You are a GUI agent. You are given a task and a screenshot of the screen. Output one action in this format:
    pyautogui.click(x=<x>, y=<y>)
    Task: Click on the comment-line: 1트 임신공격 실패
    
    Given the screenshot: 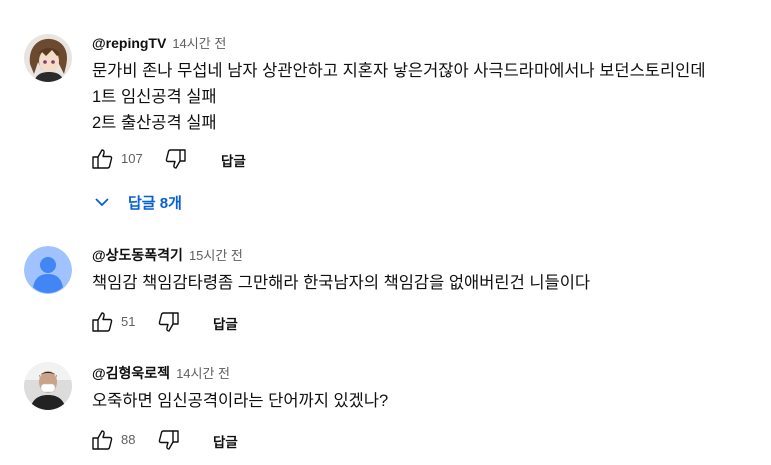 What is the action you would take?
    pyautogui.click(x=154, y=97)
    